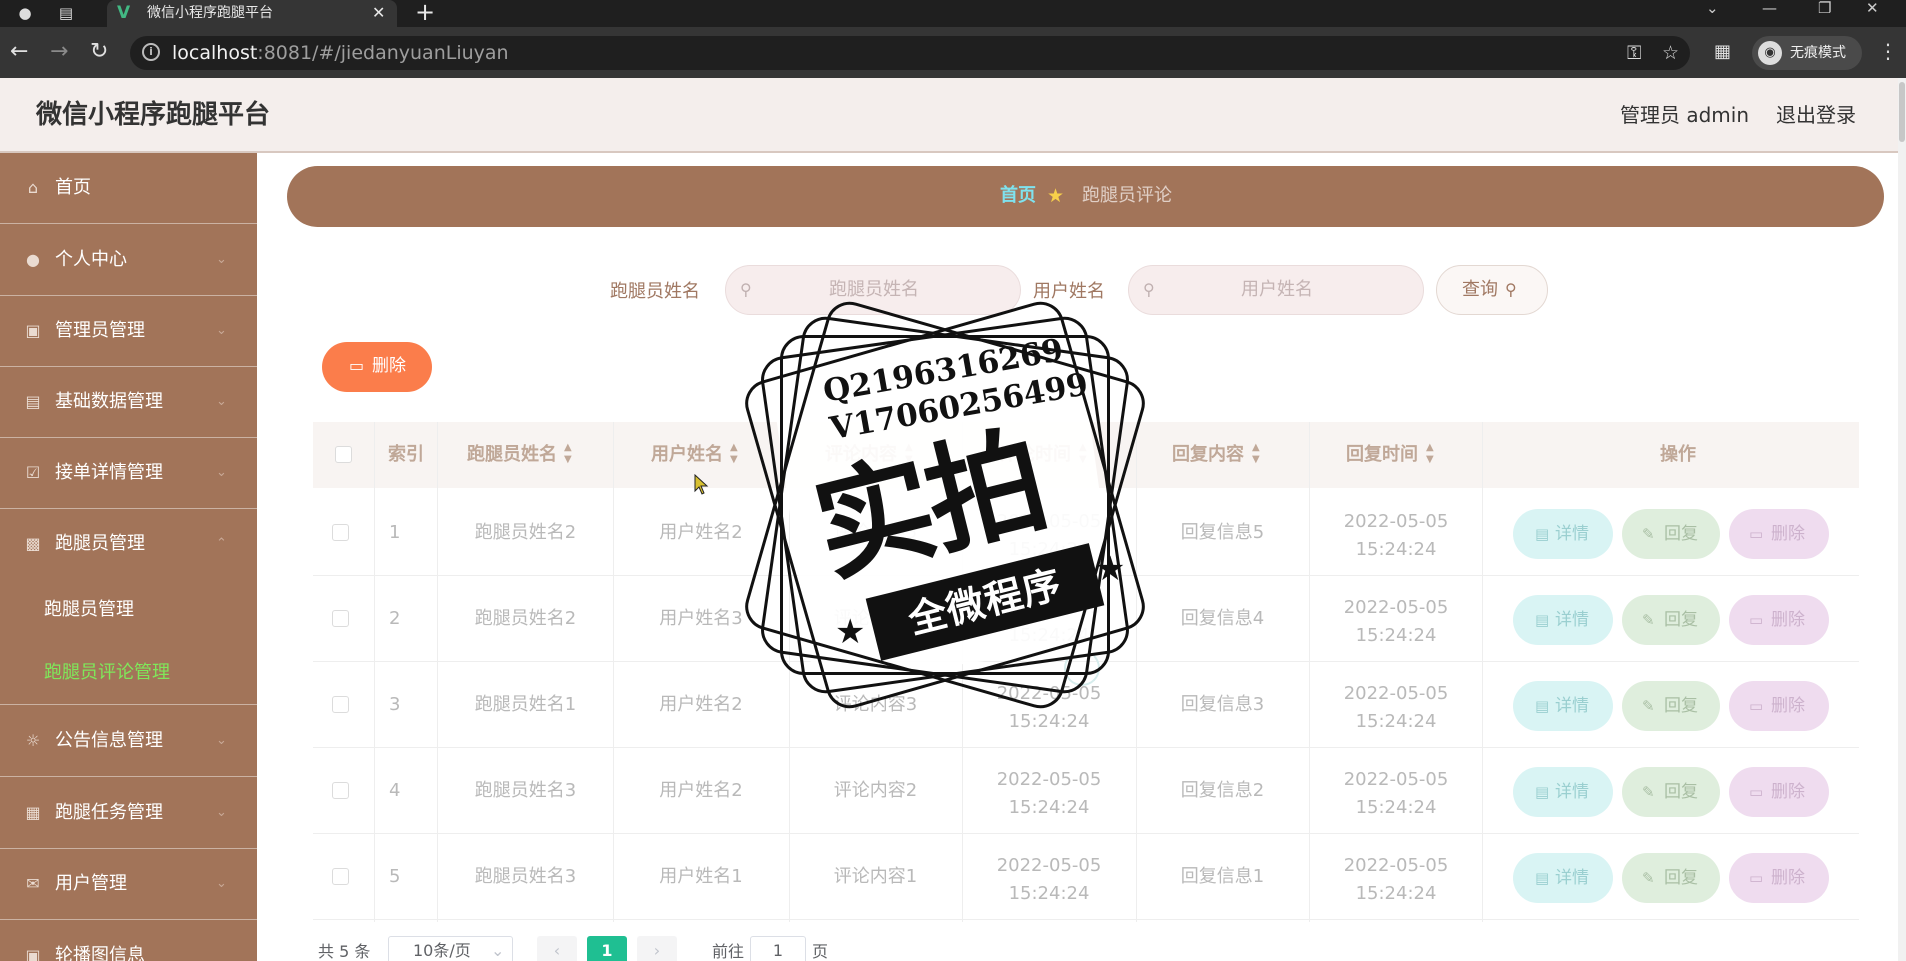 This screenshot has width=1906, height=961. What do you see at coordinates (450, 948) in the screenshot?
I see `page-size-select: 10条/页 ⌄` at bounding box center [450, 948].